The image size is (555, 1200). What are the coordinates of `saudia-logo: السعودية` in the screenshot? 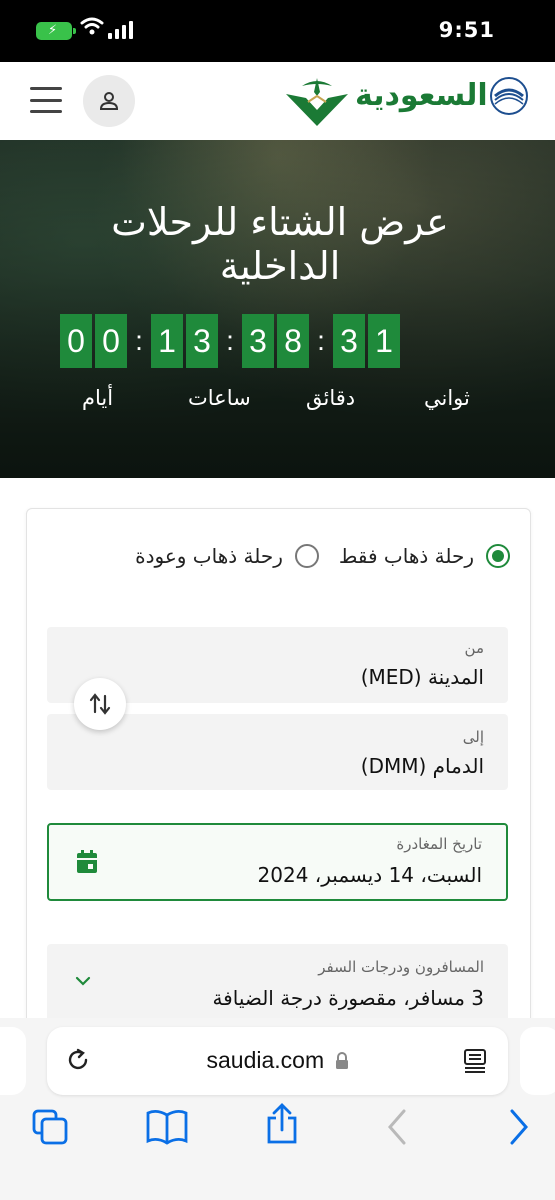 It's located at (421, 95).